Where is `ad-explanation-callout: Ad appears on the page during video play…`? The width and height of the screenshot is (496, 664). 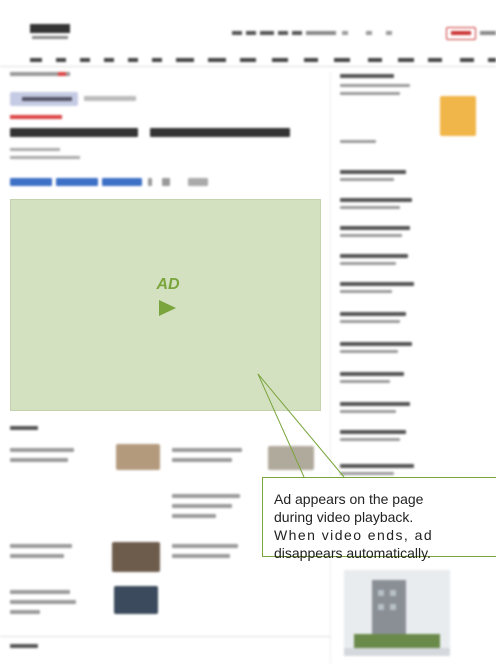 ad-explanation-callout: Ad appears on the page during video play… is located at coordinates (379, 519).